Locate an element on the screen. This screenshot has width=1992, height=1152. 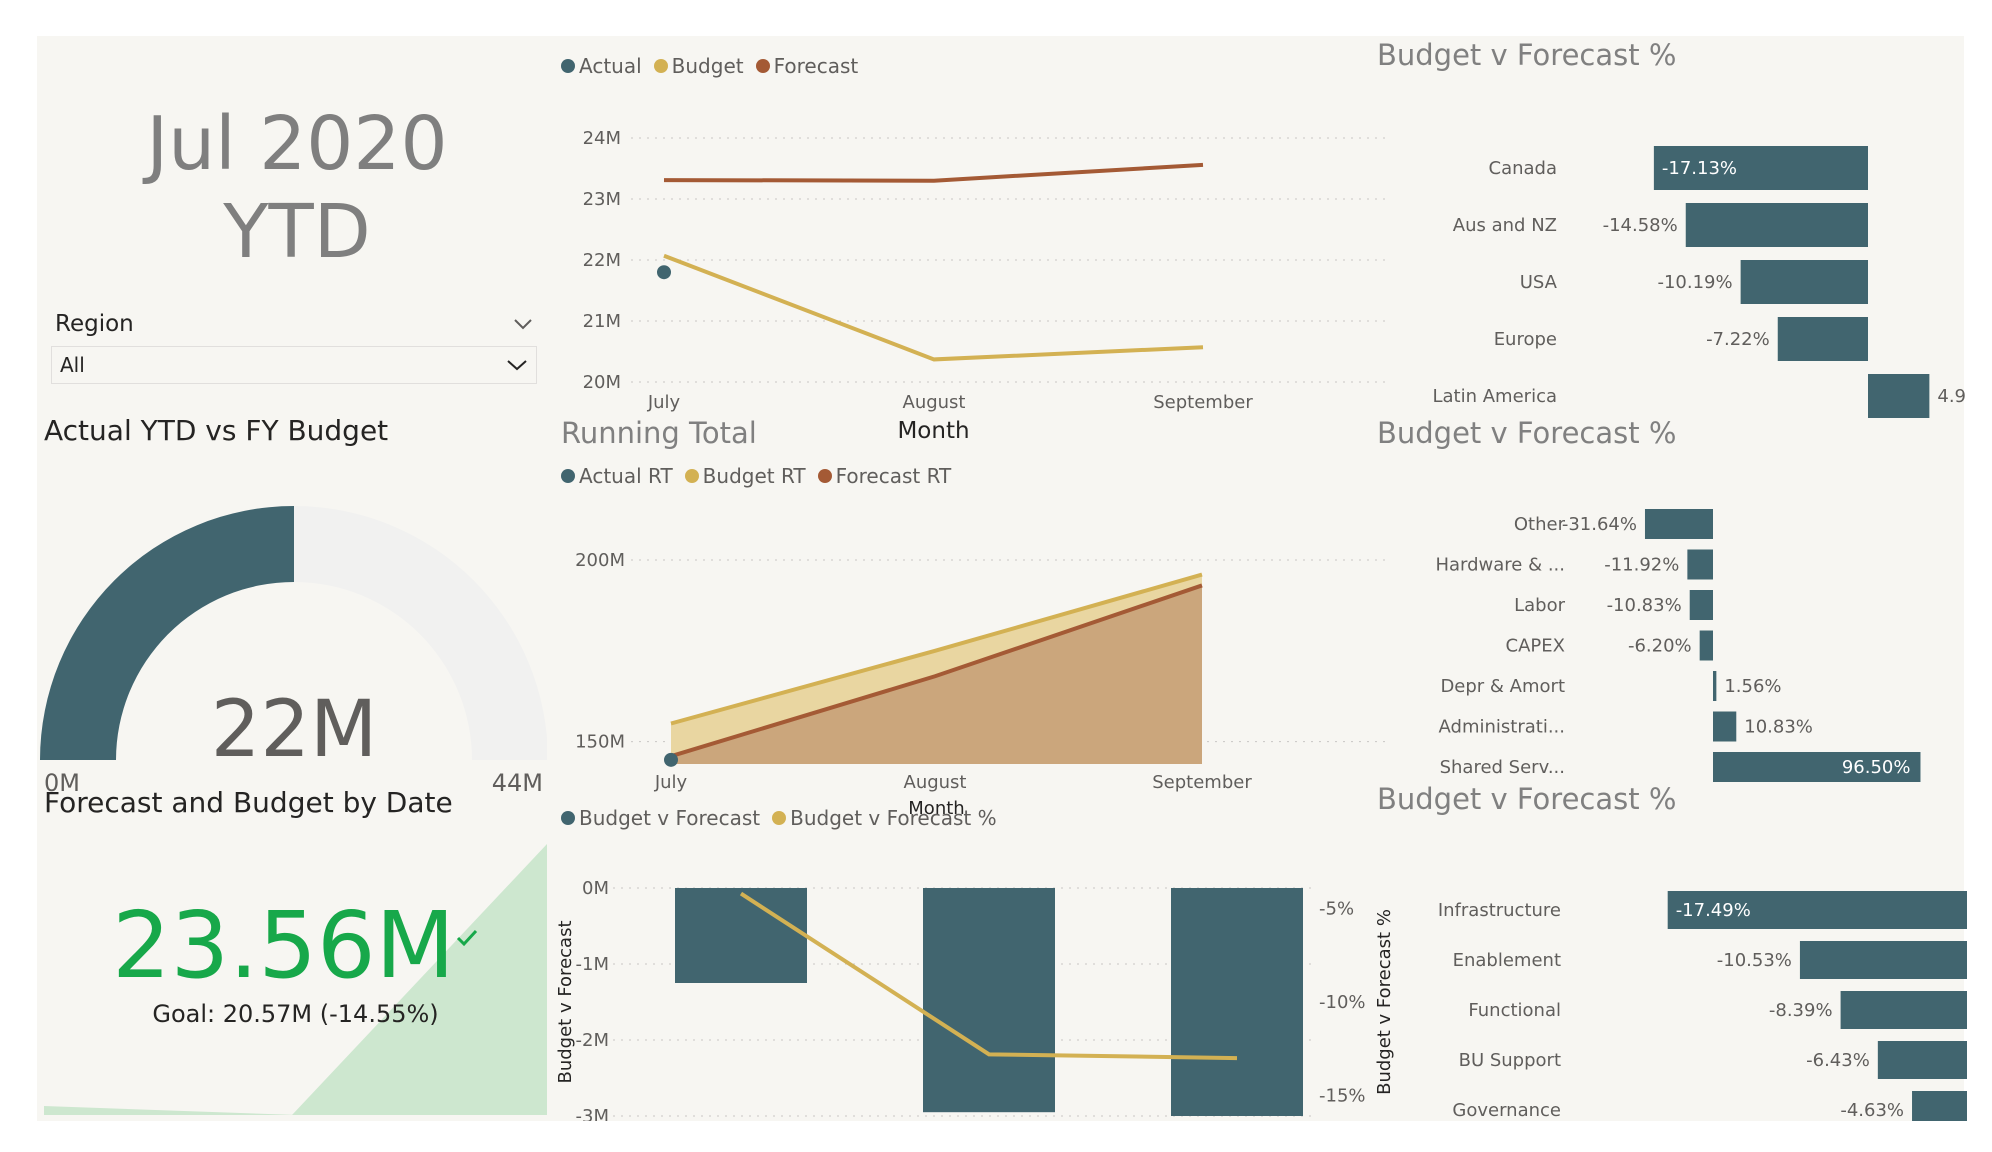
region-dropdown: All is located at coordinates (294, 365).